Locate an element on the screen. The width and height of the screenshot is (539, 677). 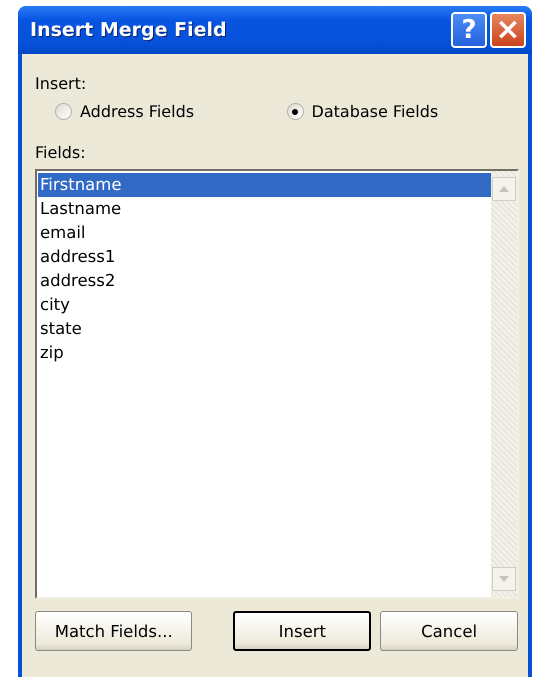
list-item: address1 is located at coordinates (264, 257).